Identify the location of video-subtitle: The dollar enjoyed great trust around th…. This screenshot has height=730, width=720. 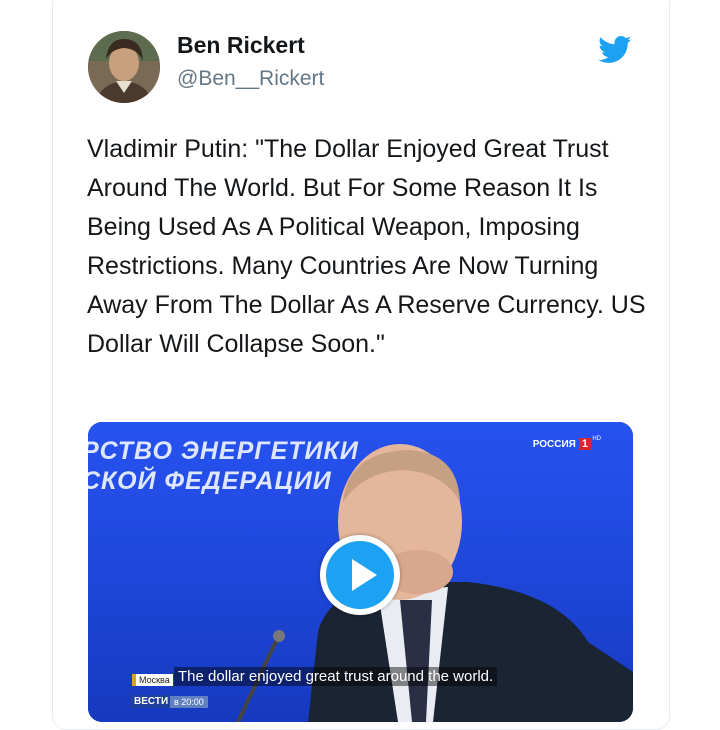
(336, 676).